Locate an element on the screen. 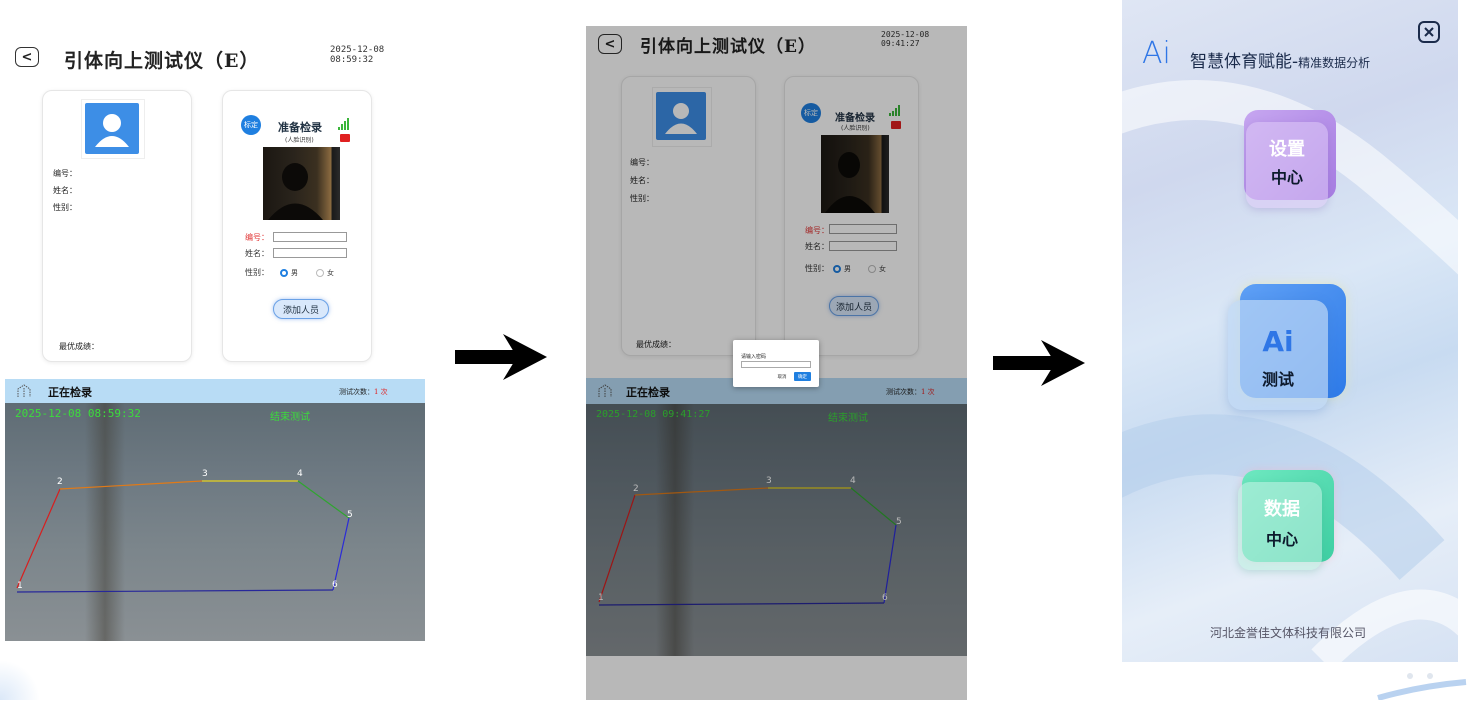  settings-tile-line1: 设置 is located at coordinates (1287, 149).